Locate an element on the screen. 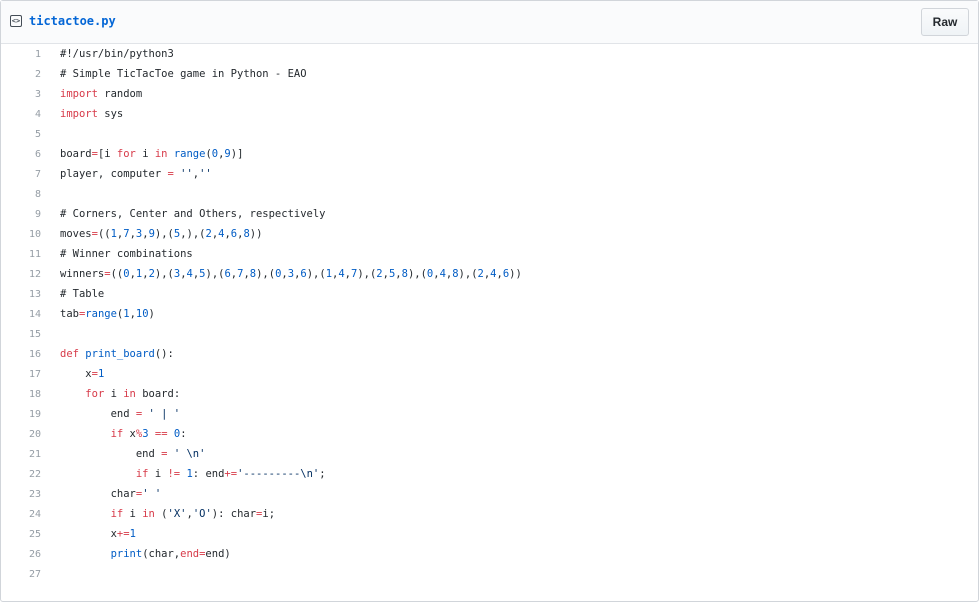  line-number: 7 is located at coordinates (21, 174).